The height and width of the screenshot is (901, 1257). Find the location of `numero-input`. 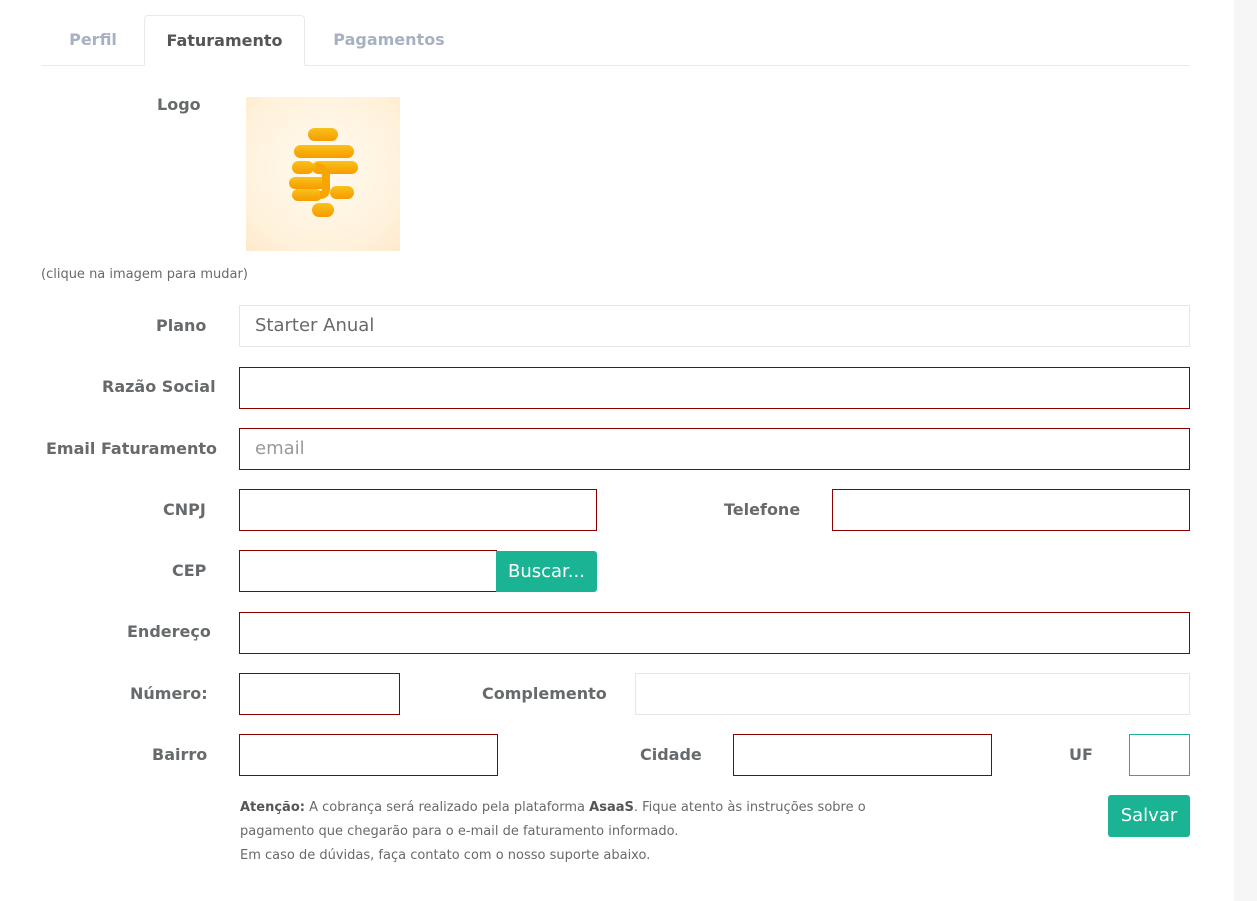

numero-input is located at coordinates (319, 694).